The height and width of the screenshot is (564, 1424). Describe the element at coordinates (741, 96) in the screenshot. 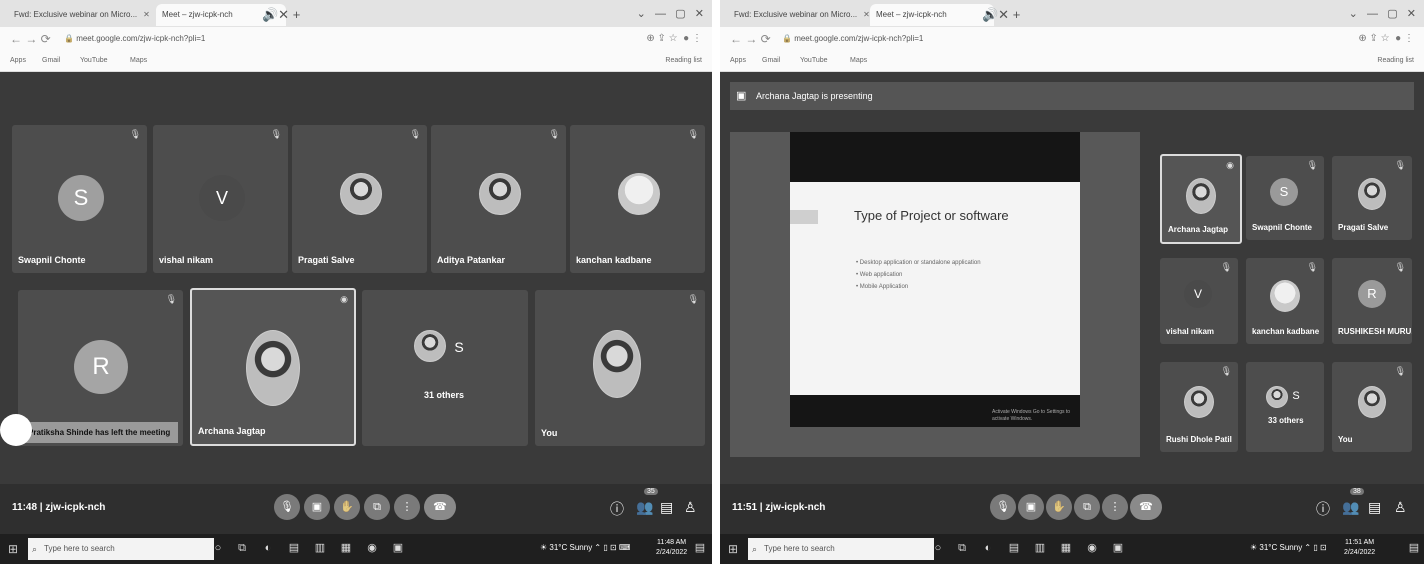

I see `present-screen-icon: ▣` at that location.